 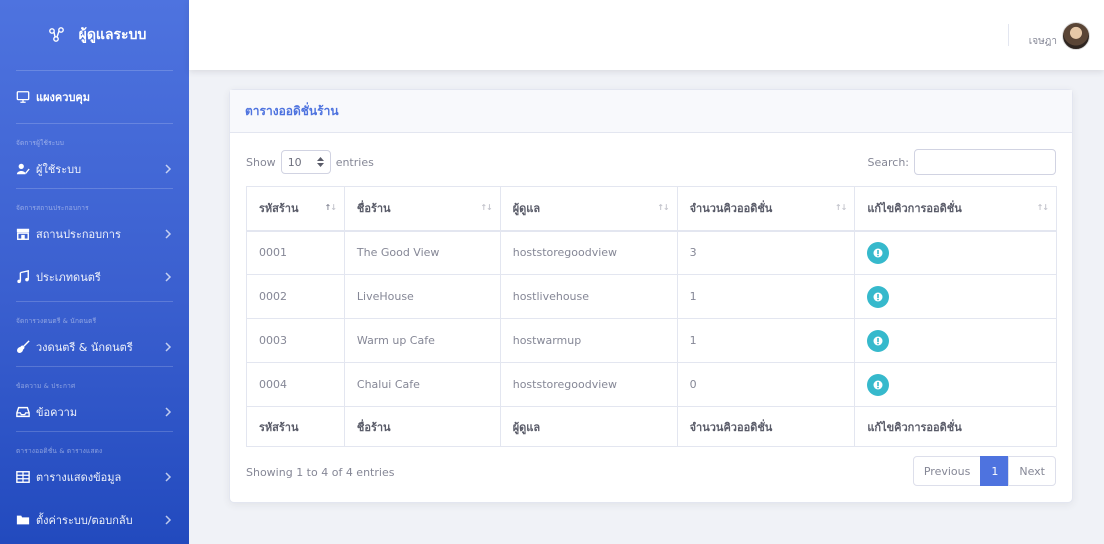 What do you see at coordinates (588, 209) in the screenshot?
I see `column-header-admin: ผู้ดูแล ↑↓` at bounding box center [588, 209].